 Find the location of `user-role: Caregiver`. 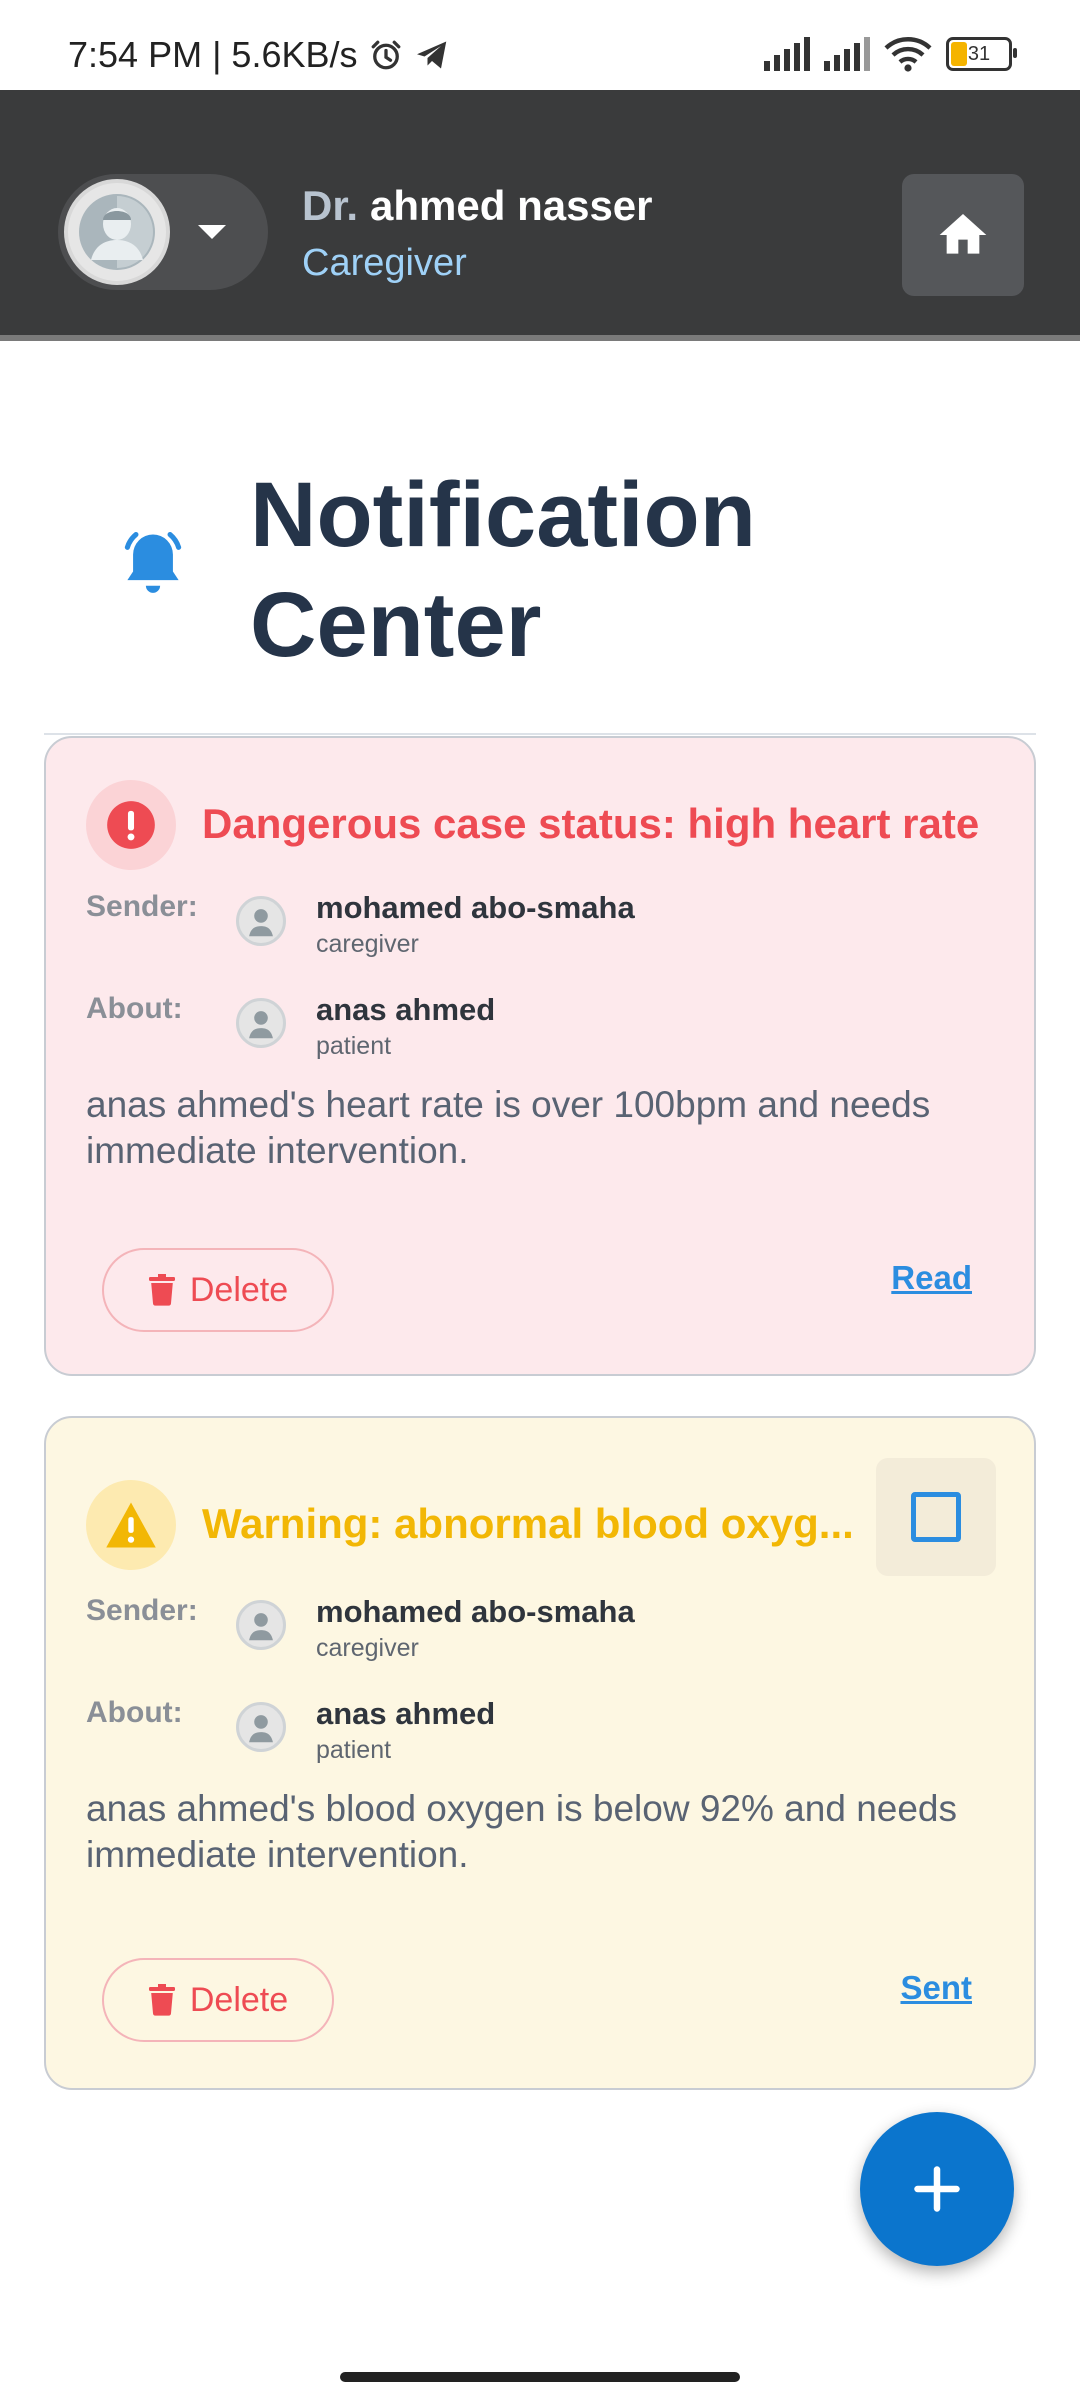

user-role: Caregiver is located at coordinates (384, 263).